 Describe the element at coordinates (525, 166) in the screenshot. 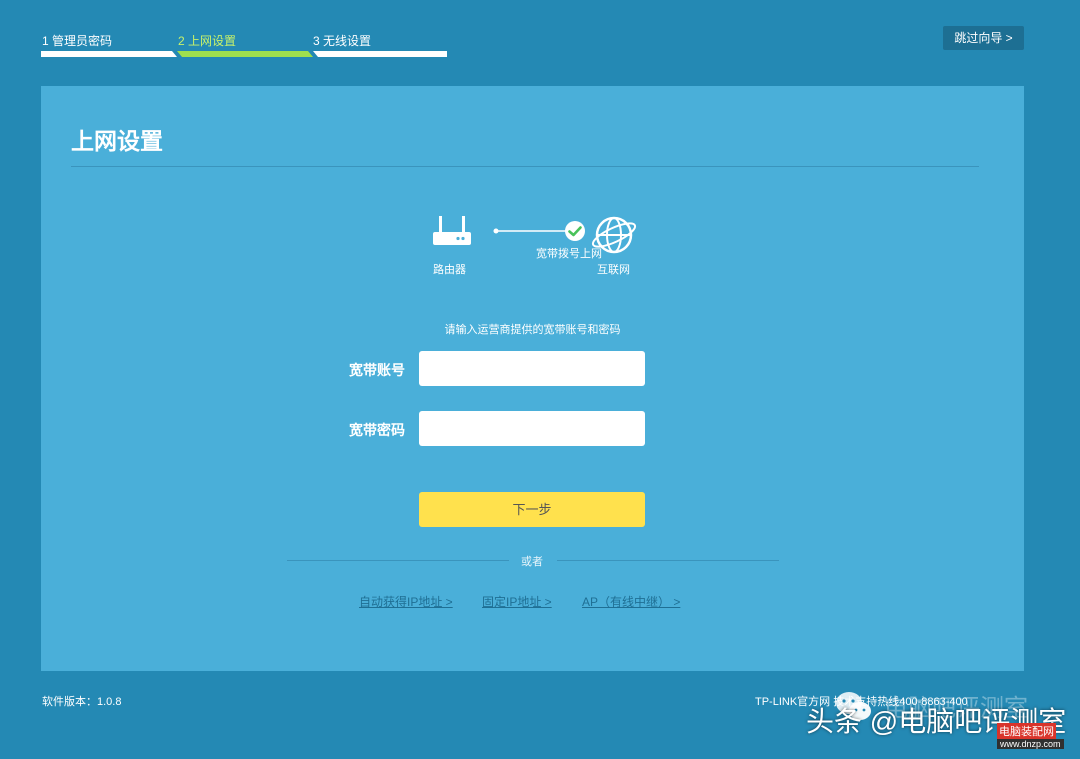

I see `title-divider` at that location.